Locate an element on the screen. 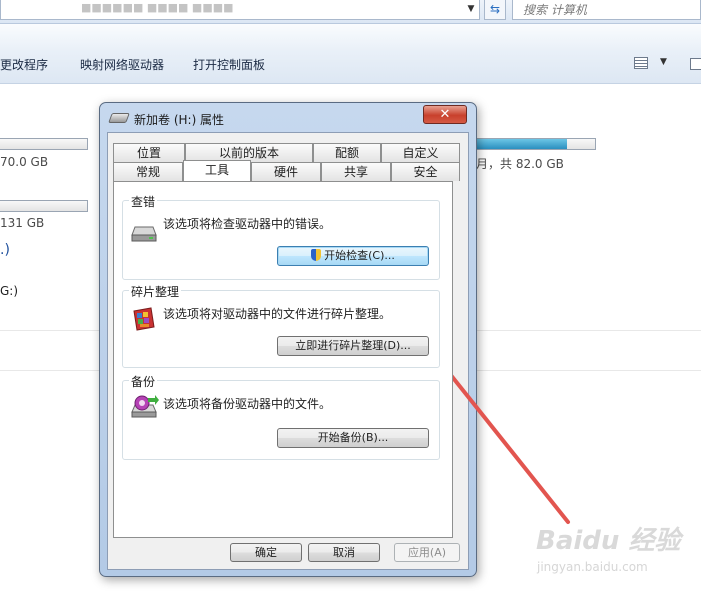 This screenshot has height=597, width=701. group-description: 该选项将备份驱动器中的文件。 is located at coordinates (247, 404).